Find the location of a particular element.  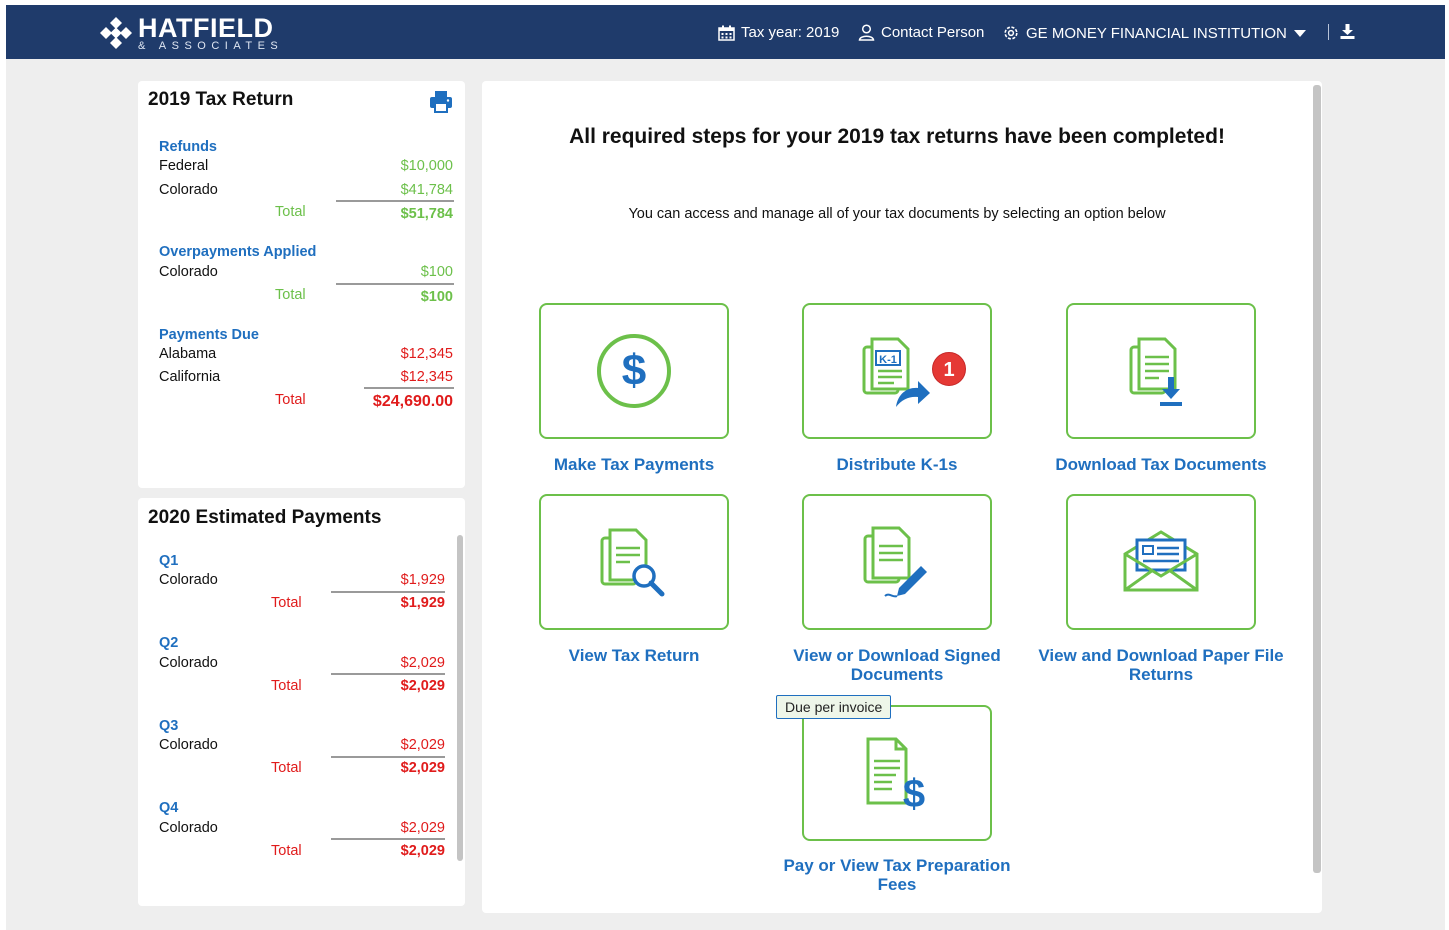

distribute-k1s-tile: K-1 1 is located at coordinates (897, 371).